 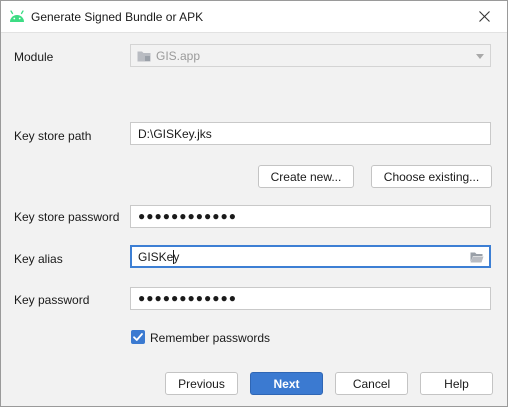 I want to click on module-value: GIS.app, so click(x=178, y=56).